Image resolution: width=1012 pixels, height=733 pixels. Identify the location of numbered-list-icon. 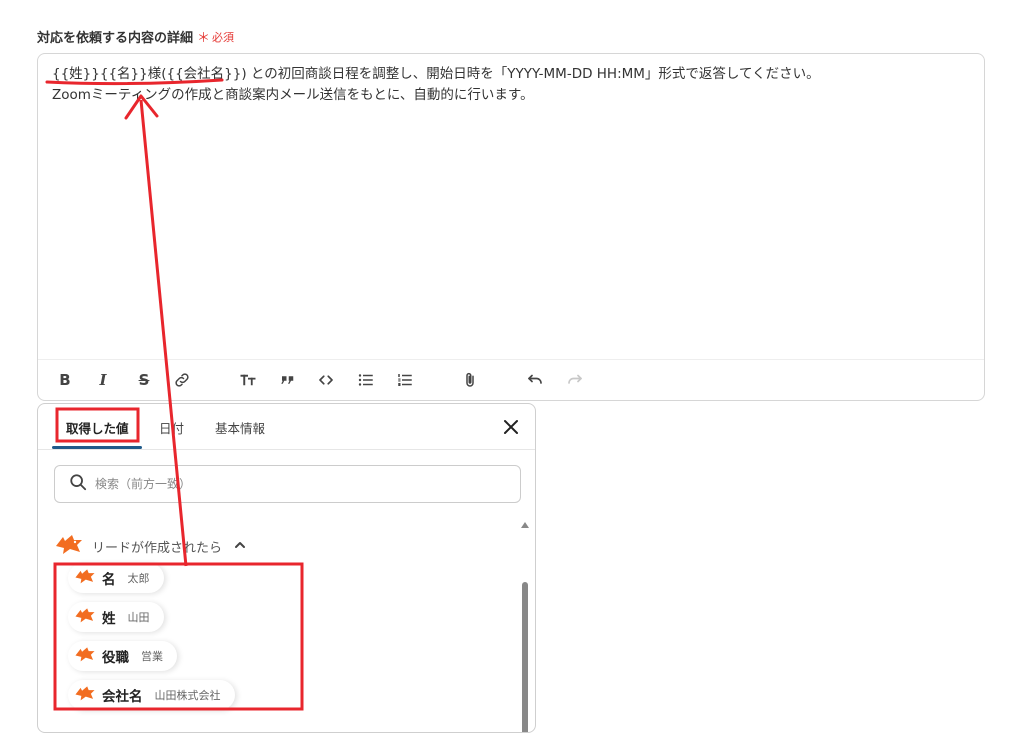
(405, 380).